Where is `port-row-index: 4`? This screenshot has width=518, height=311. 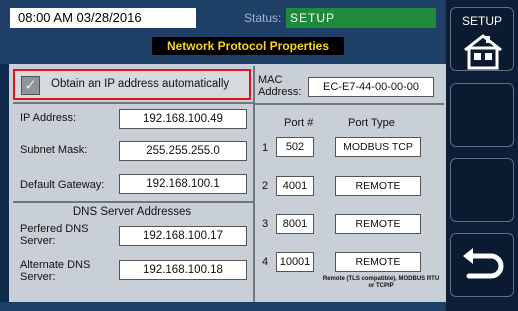
port-row-index: 4 is located at coordinates (265, 262).